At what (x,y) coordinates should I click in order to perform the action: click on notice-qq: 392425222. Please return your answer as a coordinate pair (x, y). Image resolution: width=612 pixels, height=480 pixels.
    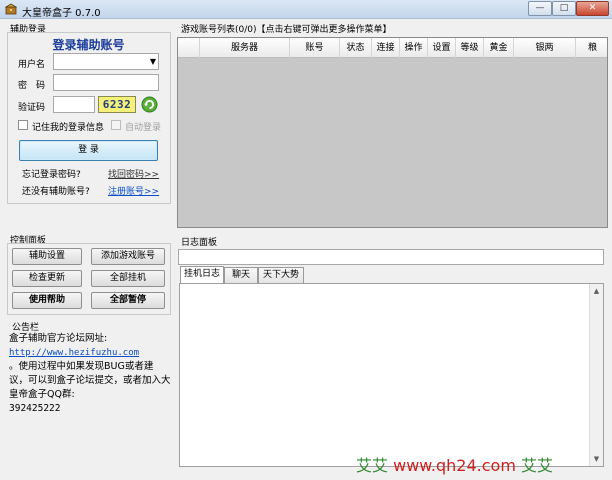
    Looking at the image, I should click on (35, 408).